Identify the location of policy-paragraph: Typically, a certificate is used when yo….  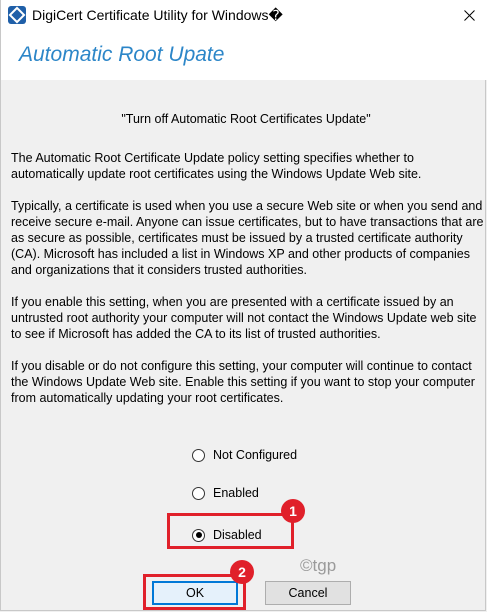
(247, 238).